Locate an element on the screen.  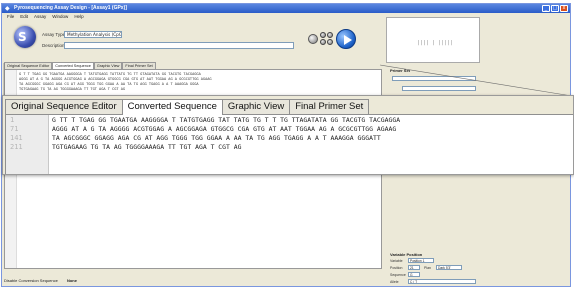
primer-field is located at coordinates (439, 88).